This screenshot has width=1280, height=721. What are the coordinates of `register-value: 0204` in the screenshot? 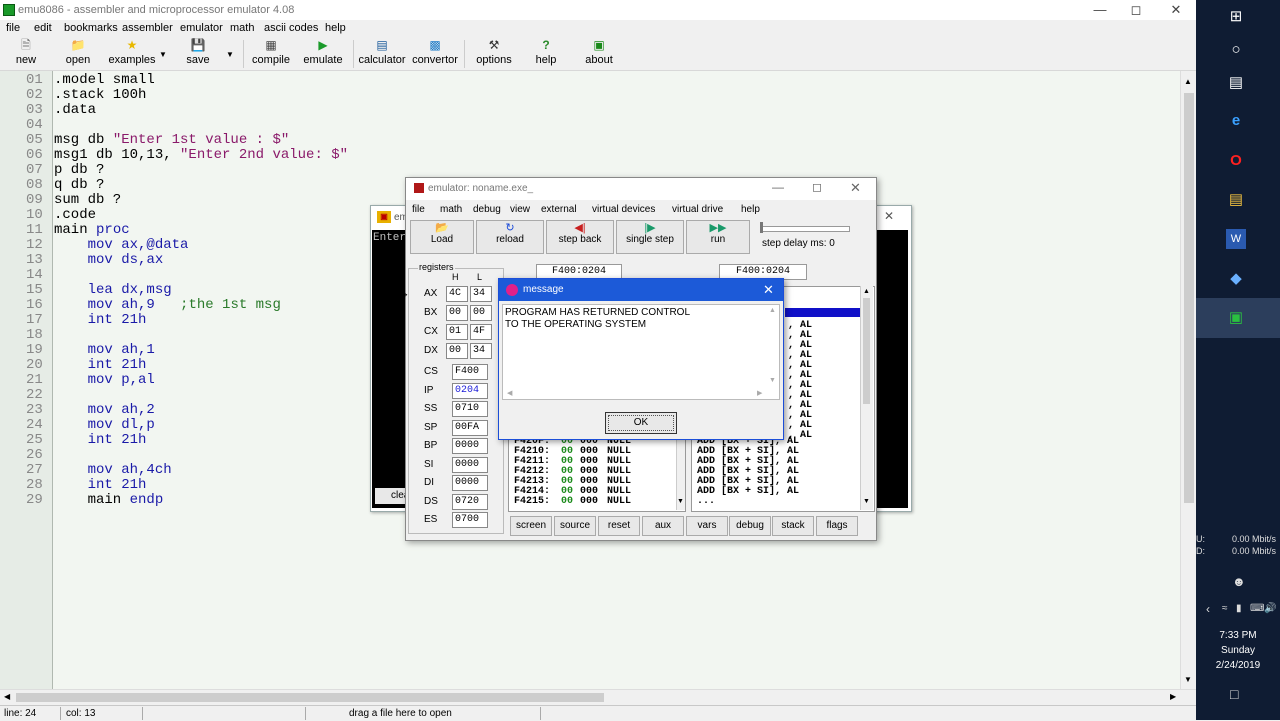 It's located at (470, 390).